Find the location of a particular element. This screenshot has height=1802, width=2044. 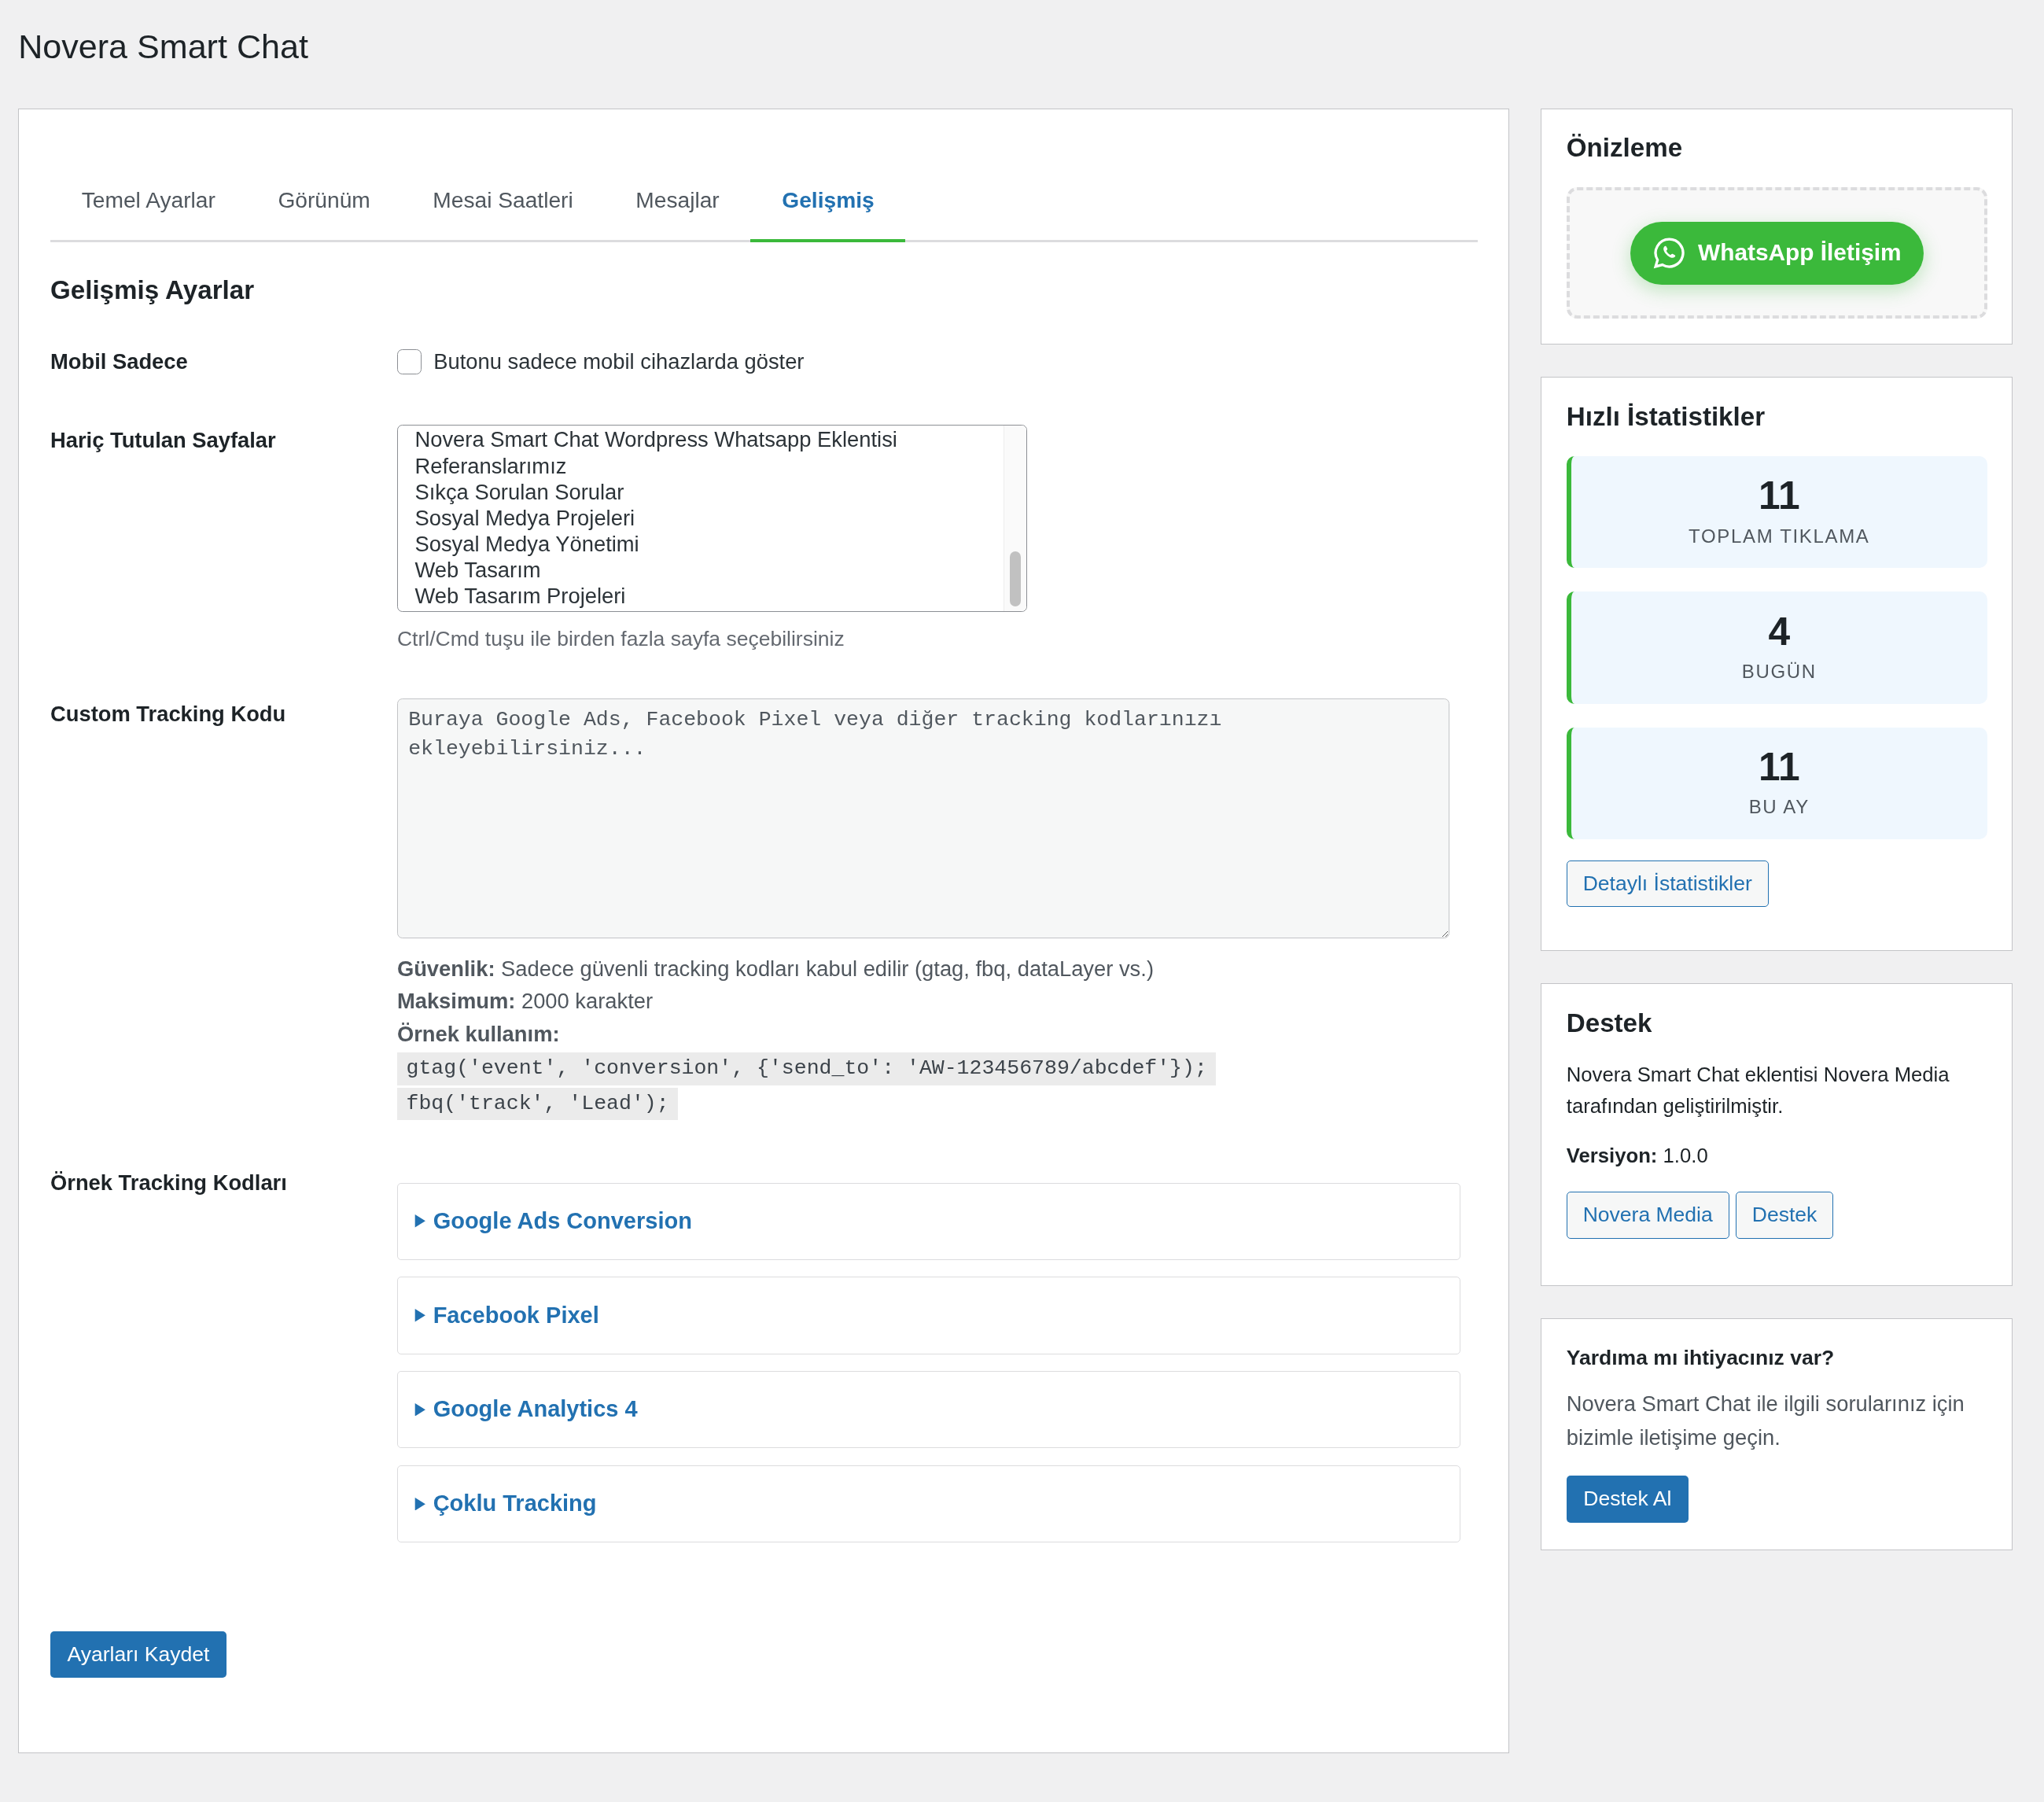

scrollbar is located at coordinates (1015, 518).